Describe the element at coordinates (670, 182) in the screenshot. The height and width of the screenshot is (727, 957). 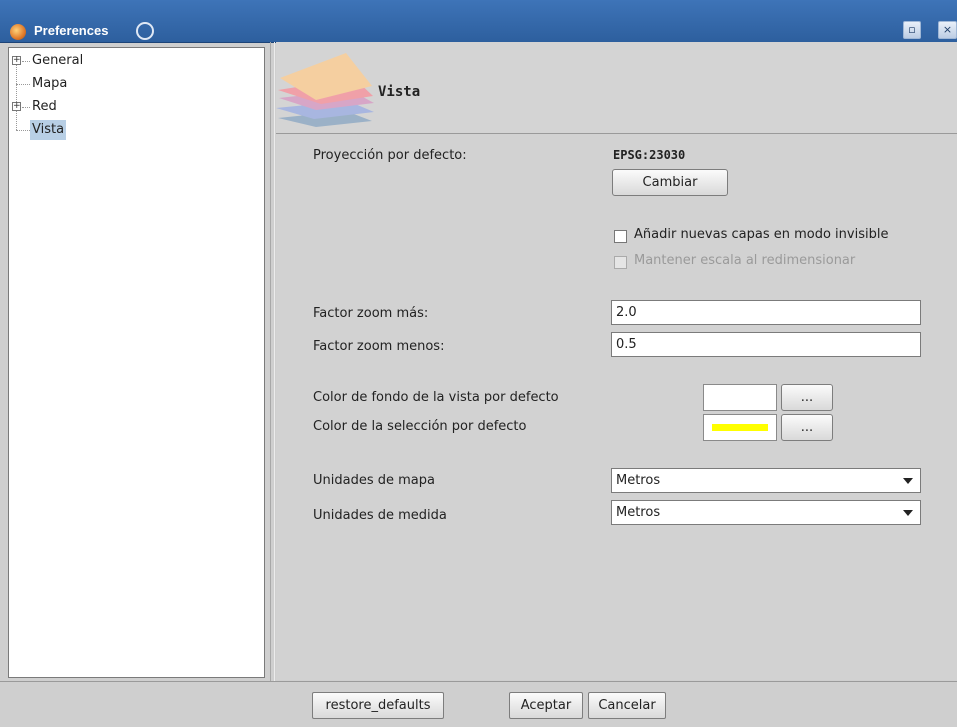
I see `change-projection-button: Cambiar` at that location.